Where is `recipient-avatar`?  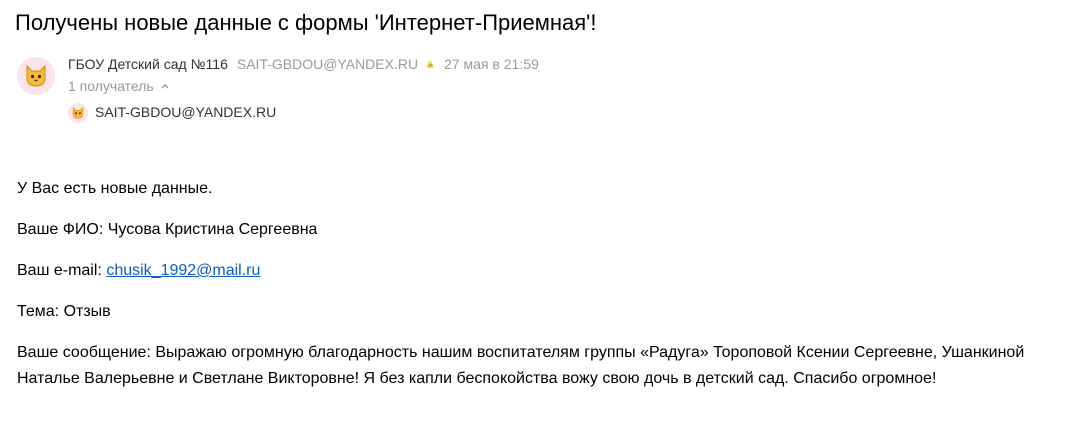 recipient-avatar is located at coordinates (78, 113).